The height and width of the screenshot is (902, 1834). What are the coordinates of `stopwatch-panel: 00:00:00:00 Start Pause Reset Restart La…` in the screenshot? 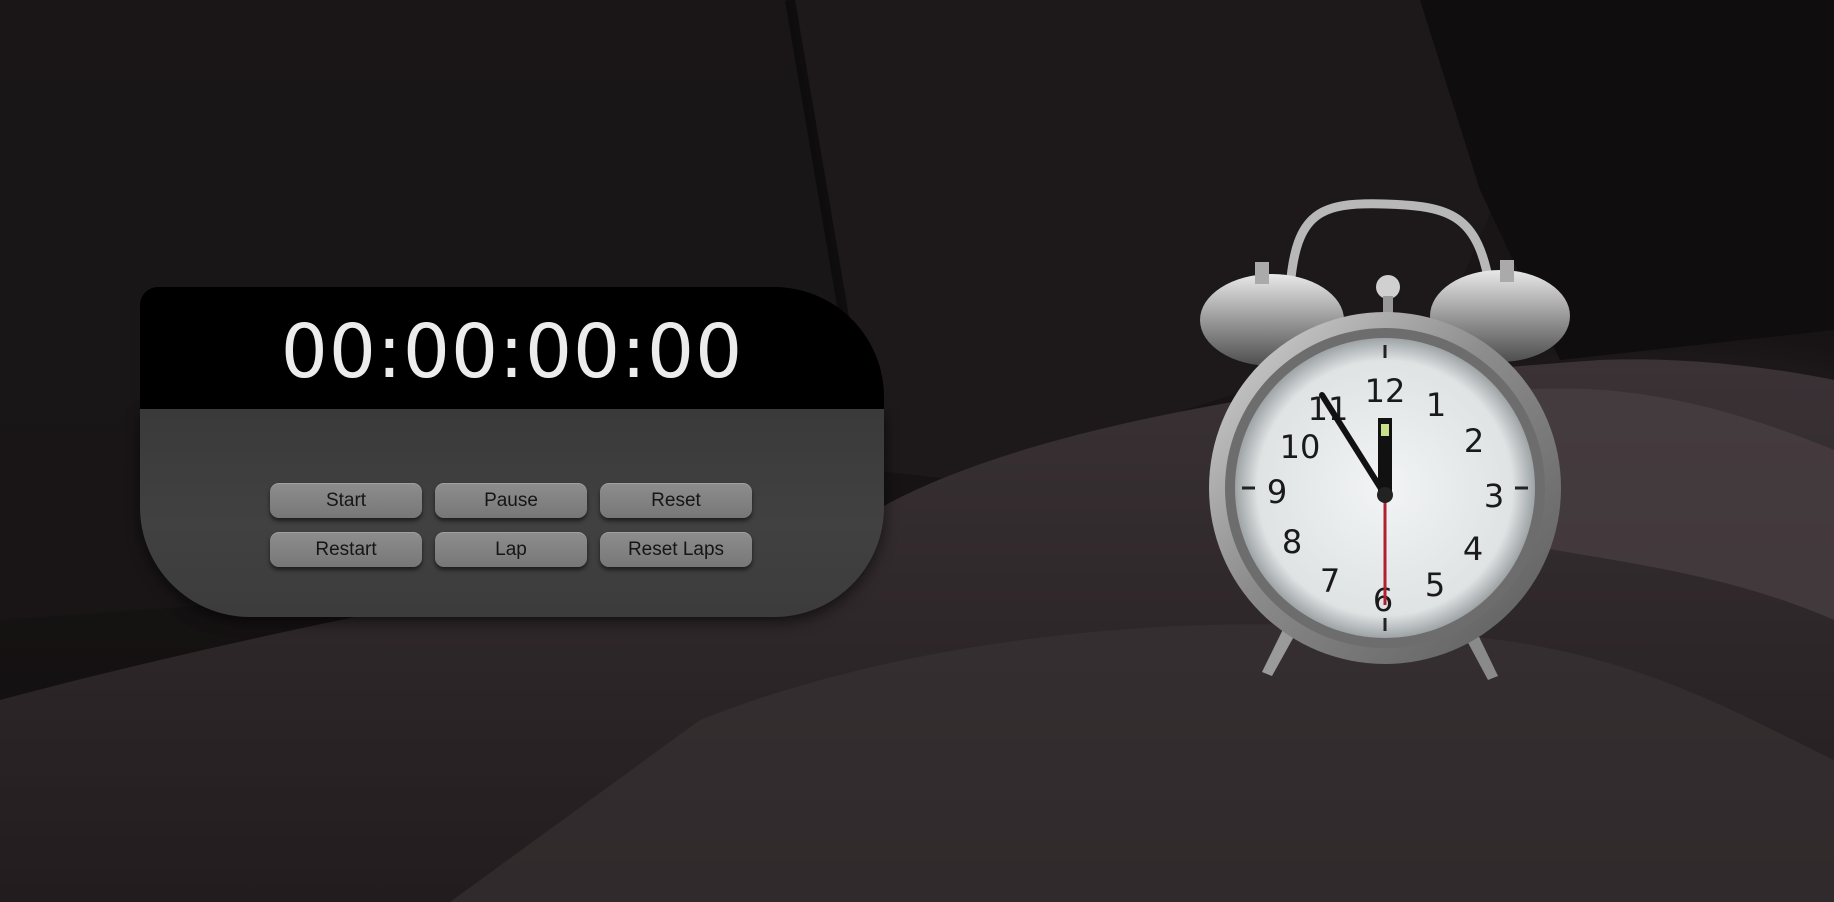 It's located at (512, 452).